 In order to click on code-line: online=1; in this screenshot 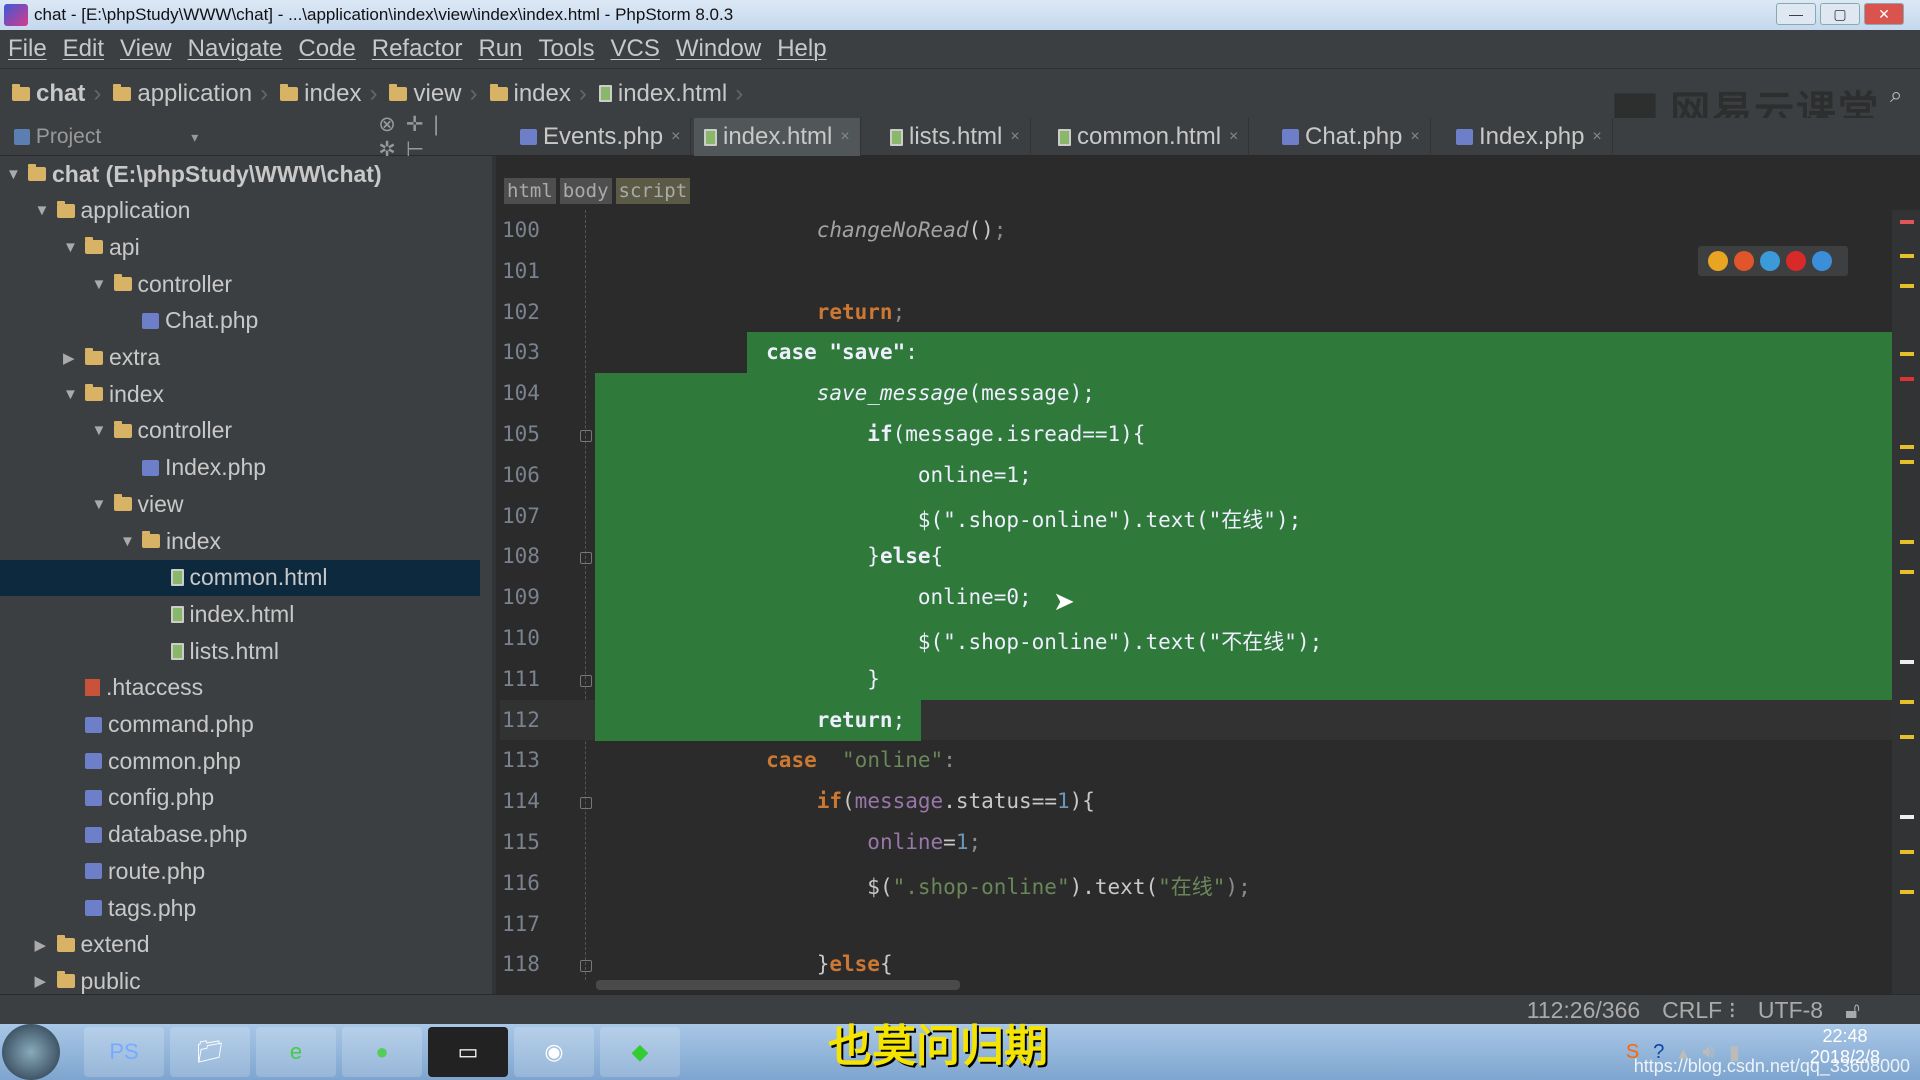, I will do `click(823, 842)`.